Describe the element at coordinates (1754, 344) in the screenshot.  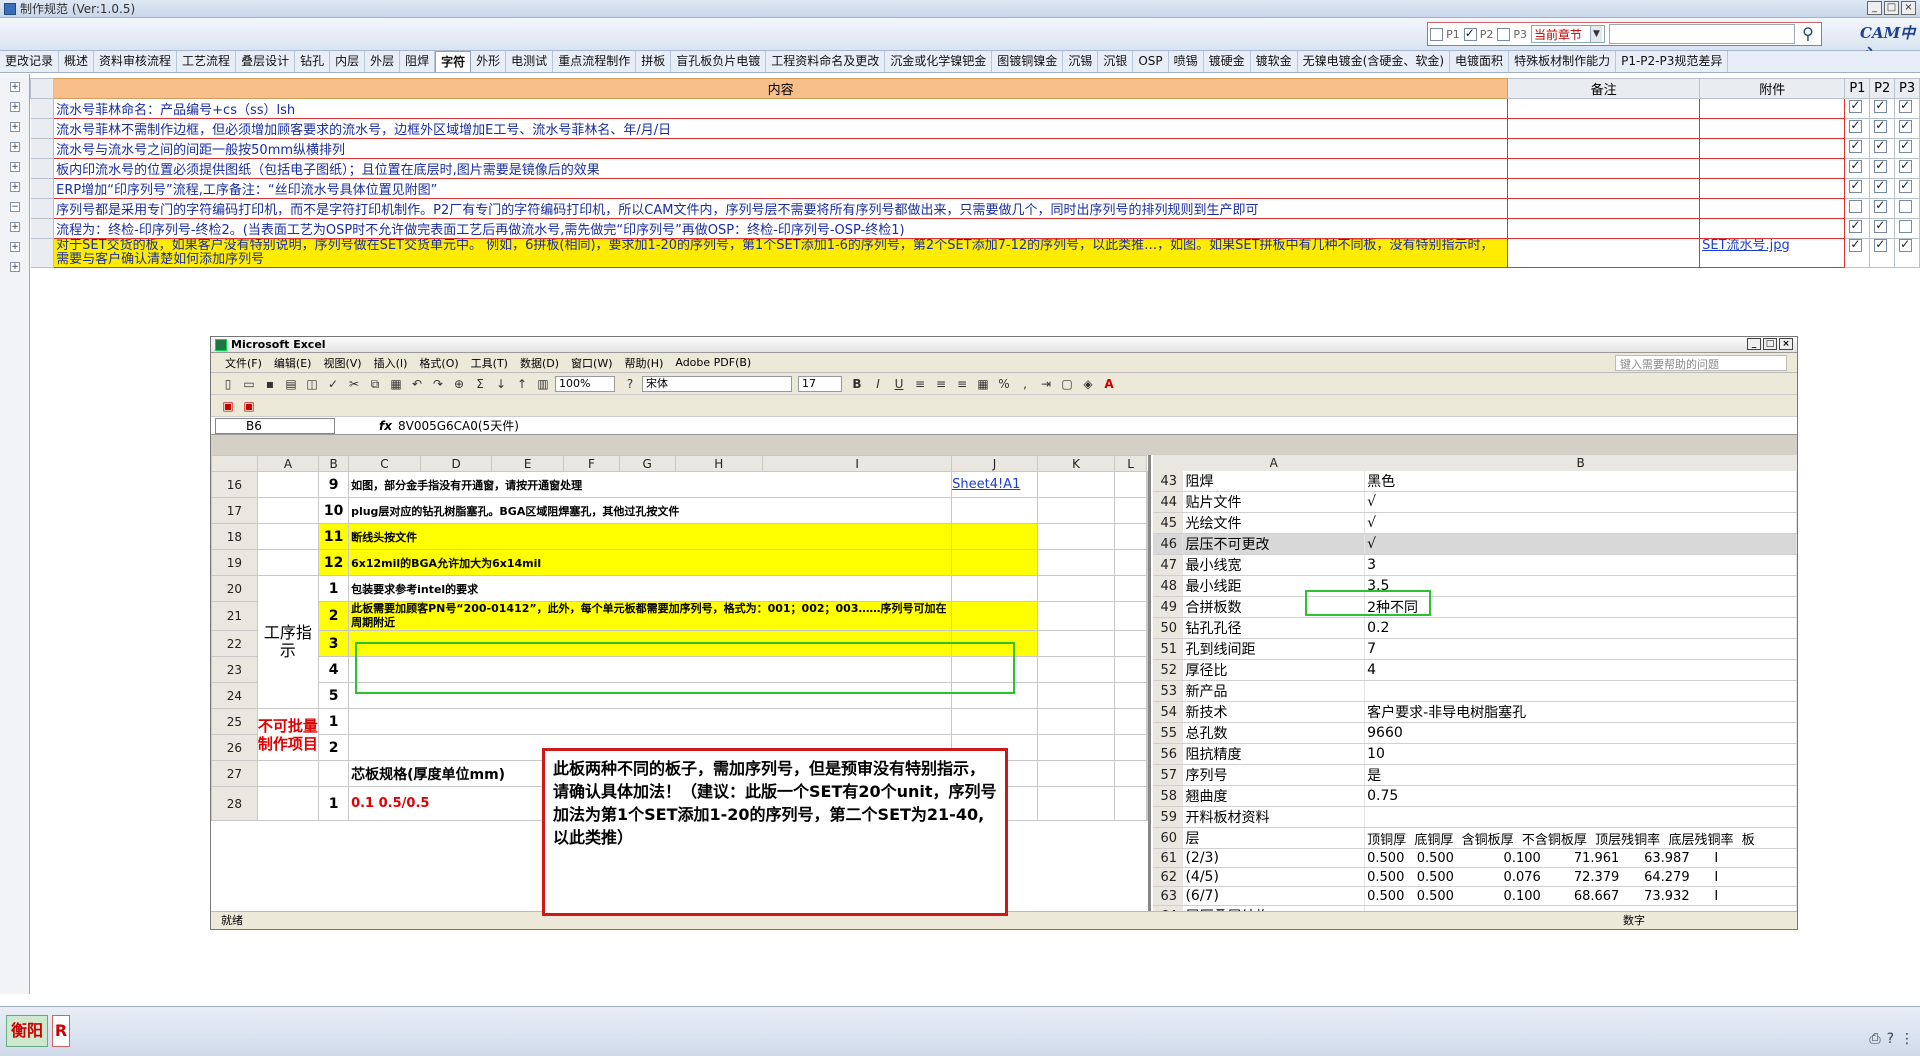
I see `excel-minimize-icon: _` at that location.